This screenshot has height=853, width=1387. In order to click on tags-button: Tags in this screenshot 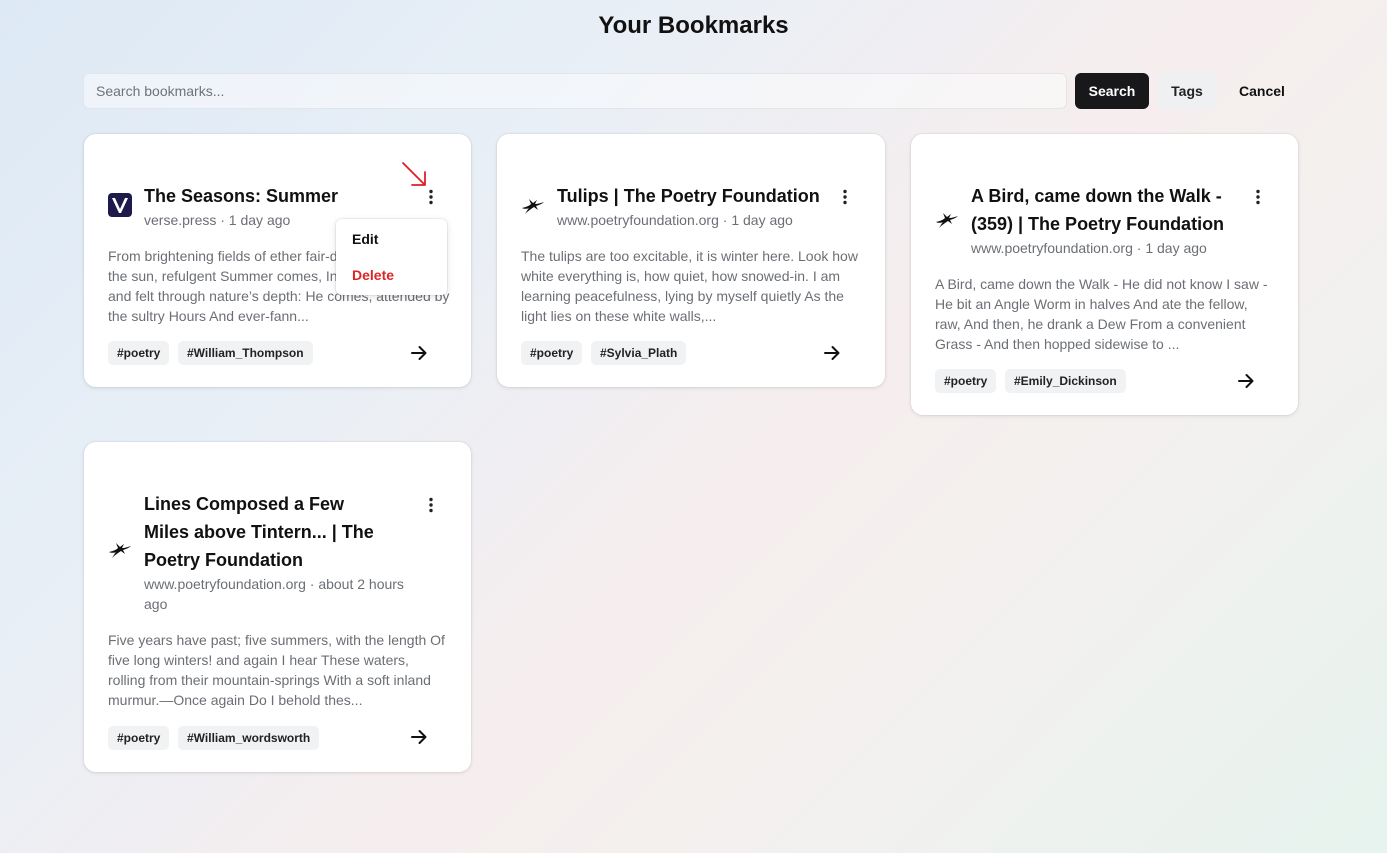, I will do `click(1187, 91)`.